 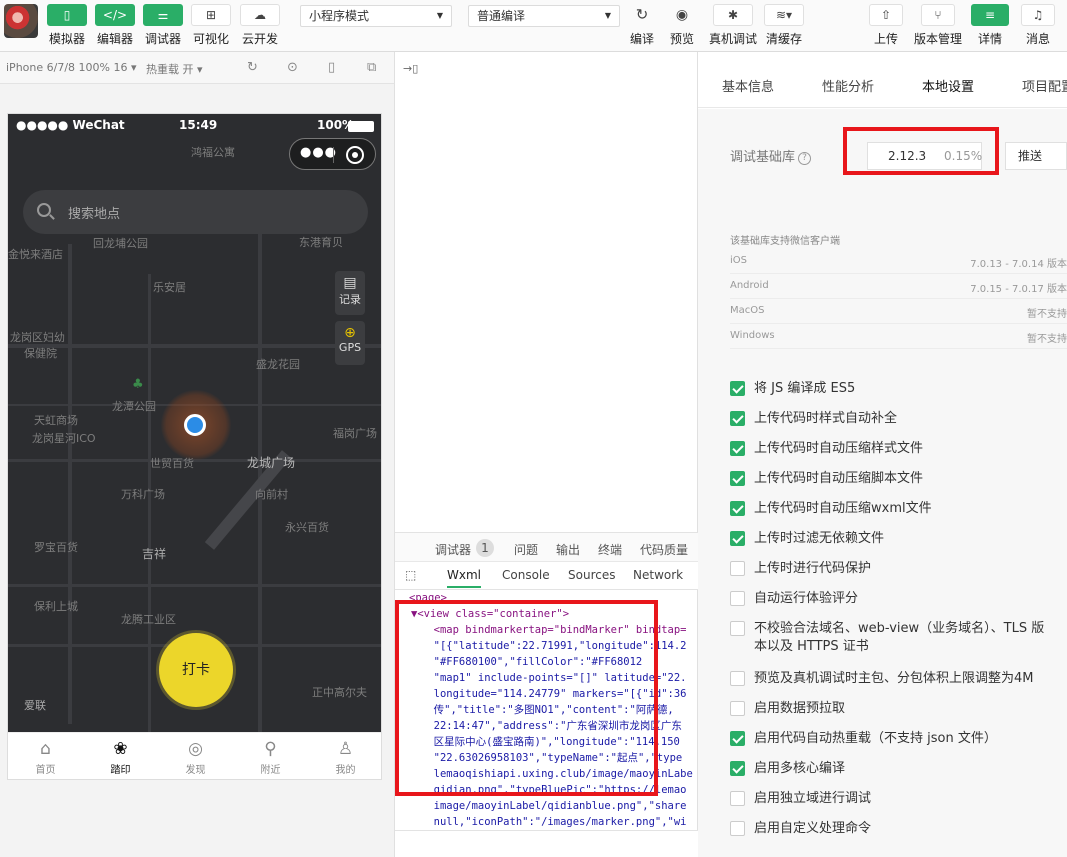 I want to click on version-management-button: ⑂ 版本管理, so click(x=938, y=25).